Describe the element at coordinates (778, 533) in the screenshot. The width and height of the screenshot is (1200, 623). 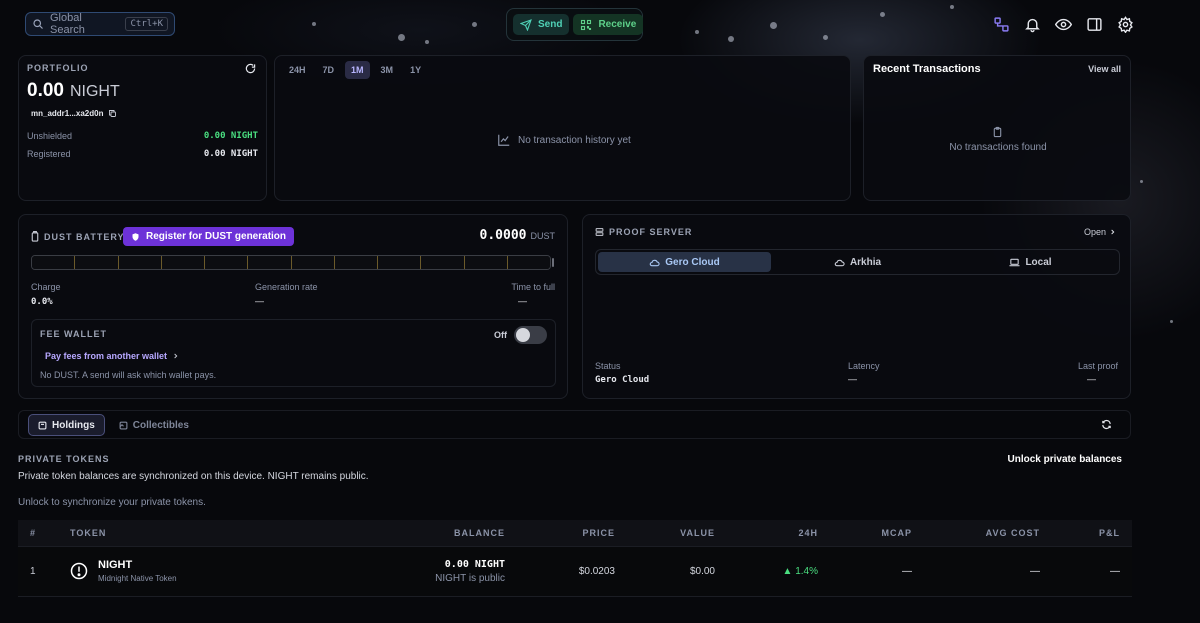
I see `column-header: 24H` at that location.